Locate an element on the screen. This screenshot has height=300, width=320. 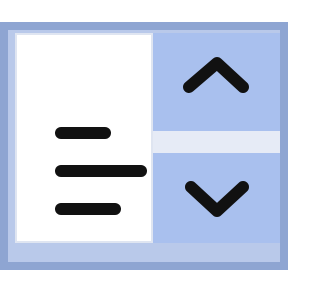
chevron-down-icon is located at coordinates (217, 199).